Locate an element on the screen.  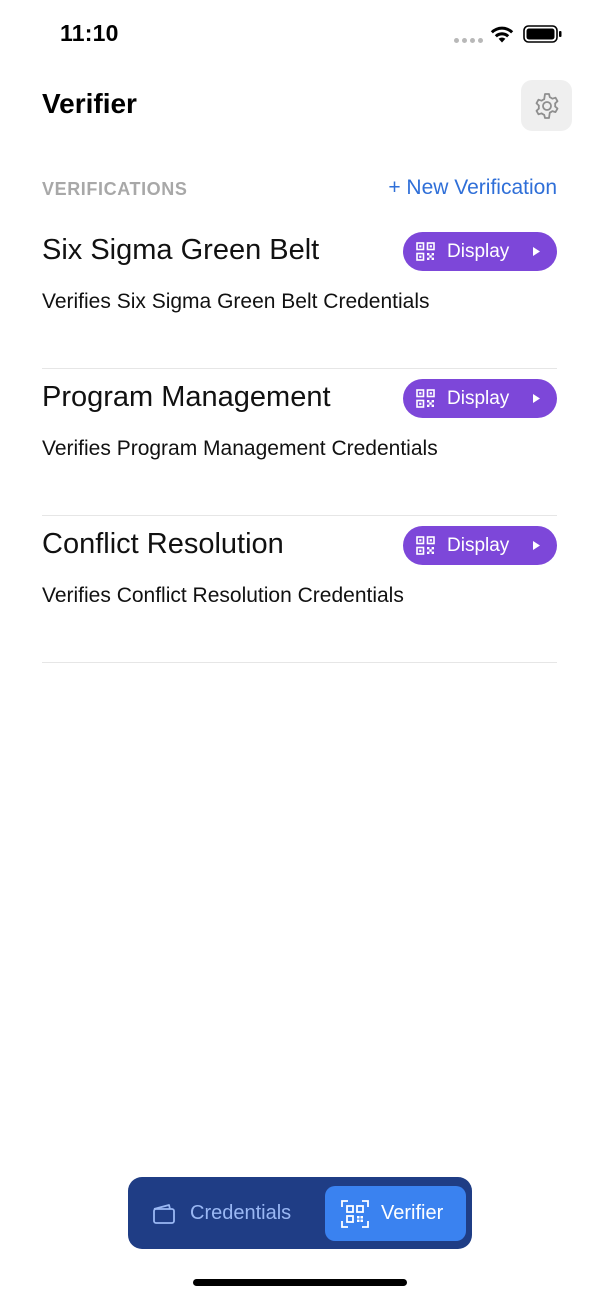
verification-title: Conflict Resolution is located at coordinates (163, 544).